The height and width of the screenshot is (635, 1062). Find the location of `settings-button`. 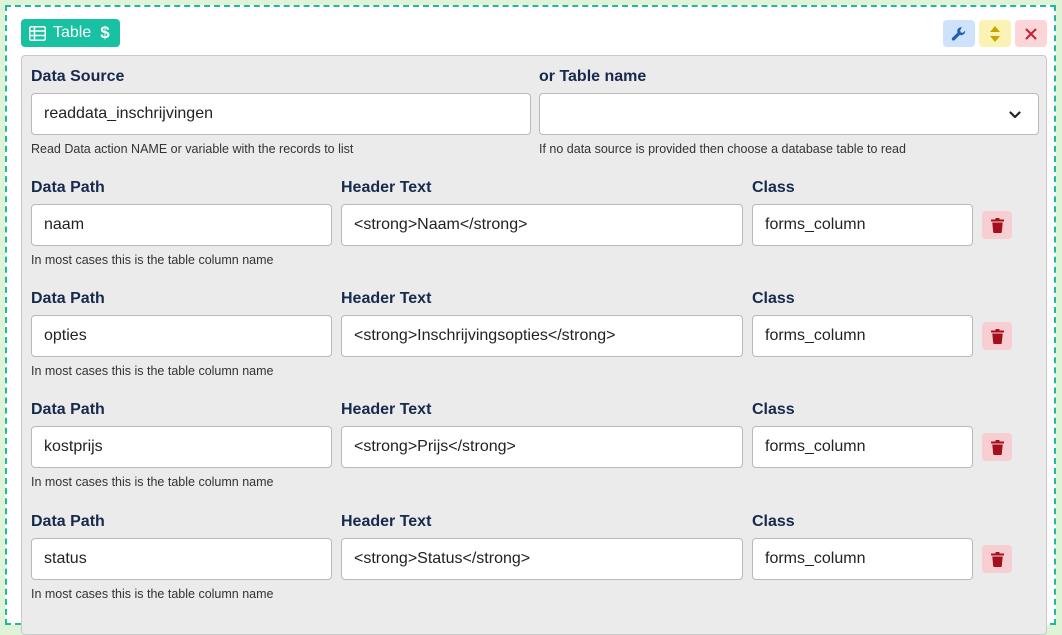

settings-button is located at coordinates (959, 33).